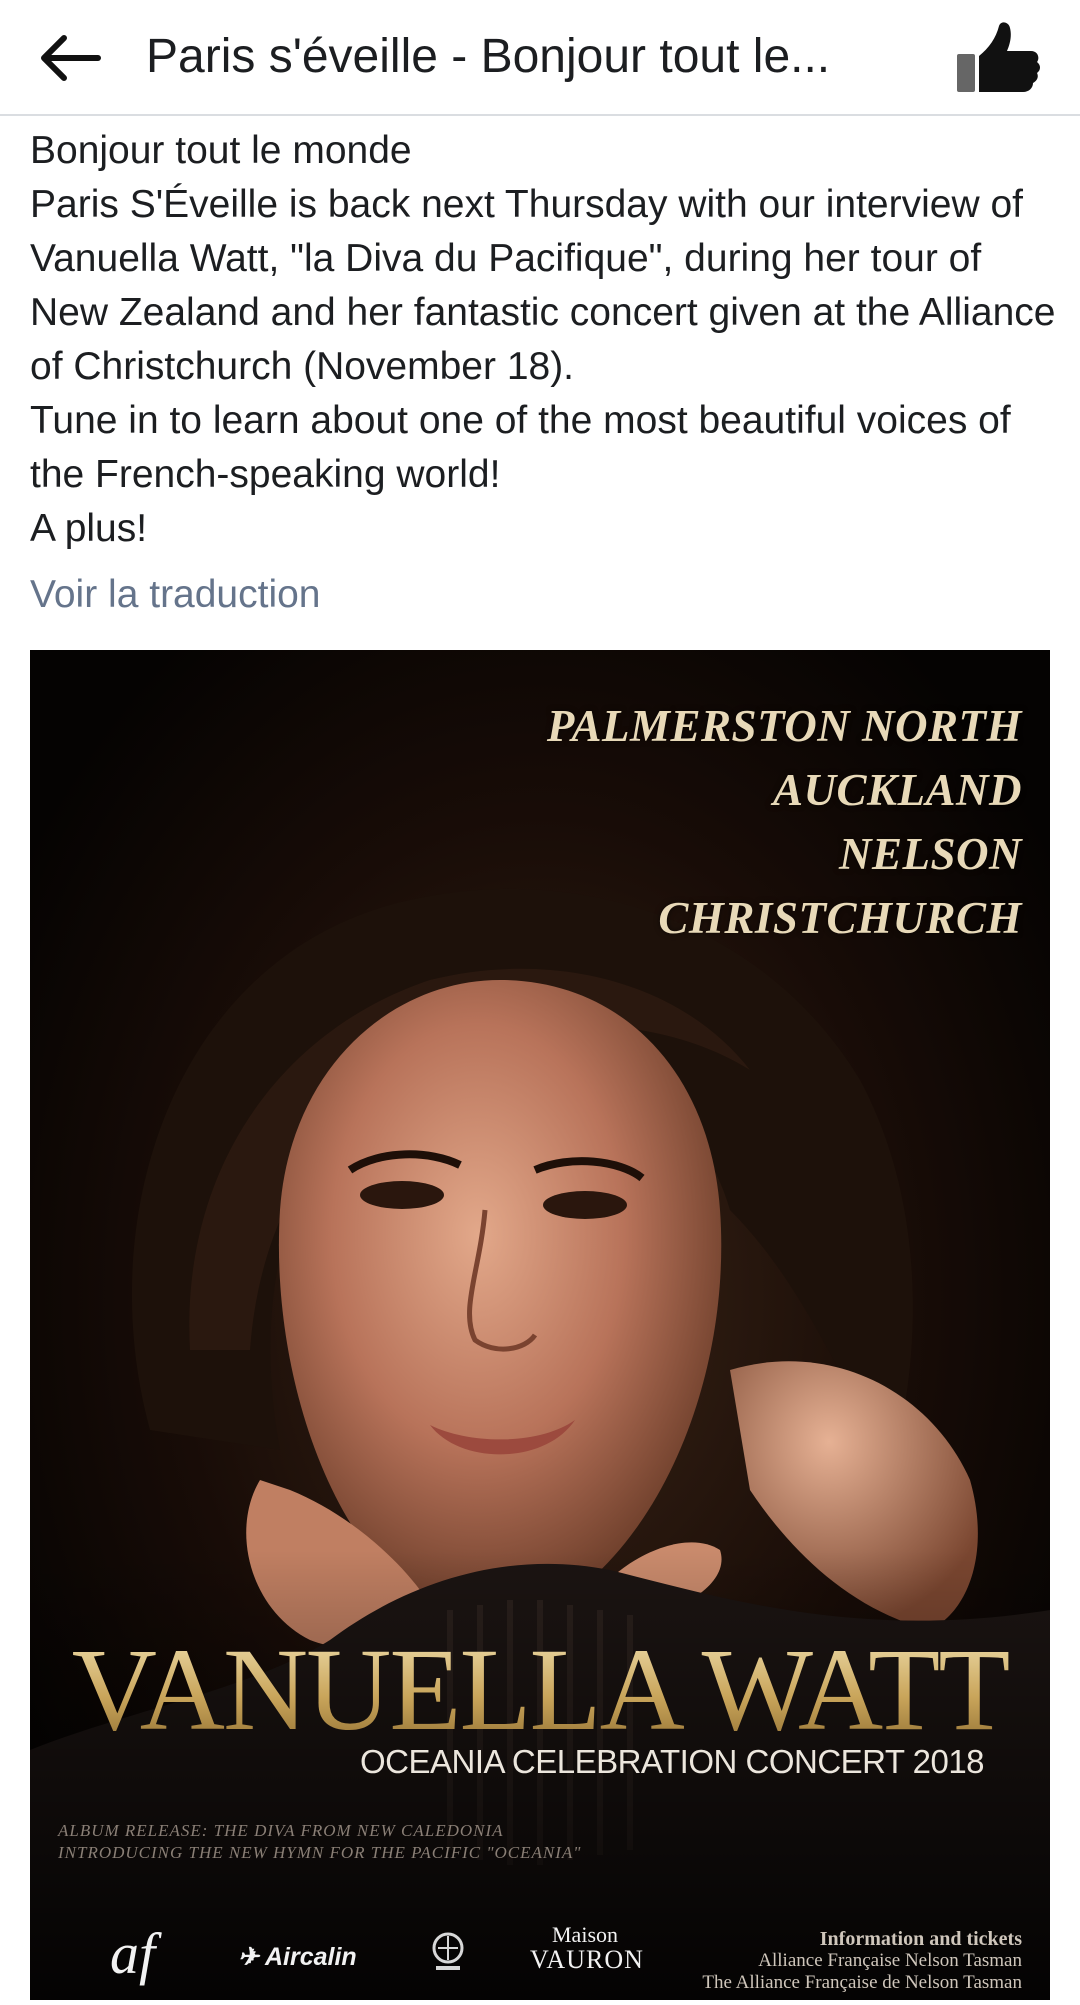 Image resolution: width=1080 pixels, height=2005 pixels. I want to click on vauron-logo: Maison VAURON, so click(587, 1948).